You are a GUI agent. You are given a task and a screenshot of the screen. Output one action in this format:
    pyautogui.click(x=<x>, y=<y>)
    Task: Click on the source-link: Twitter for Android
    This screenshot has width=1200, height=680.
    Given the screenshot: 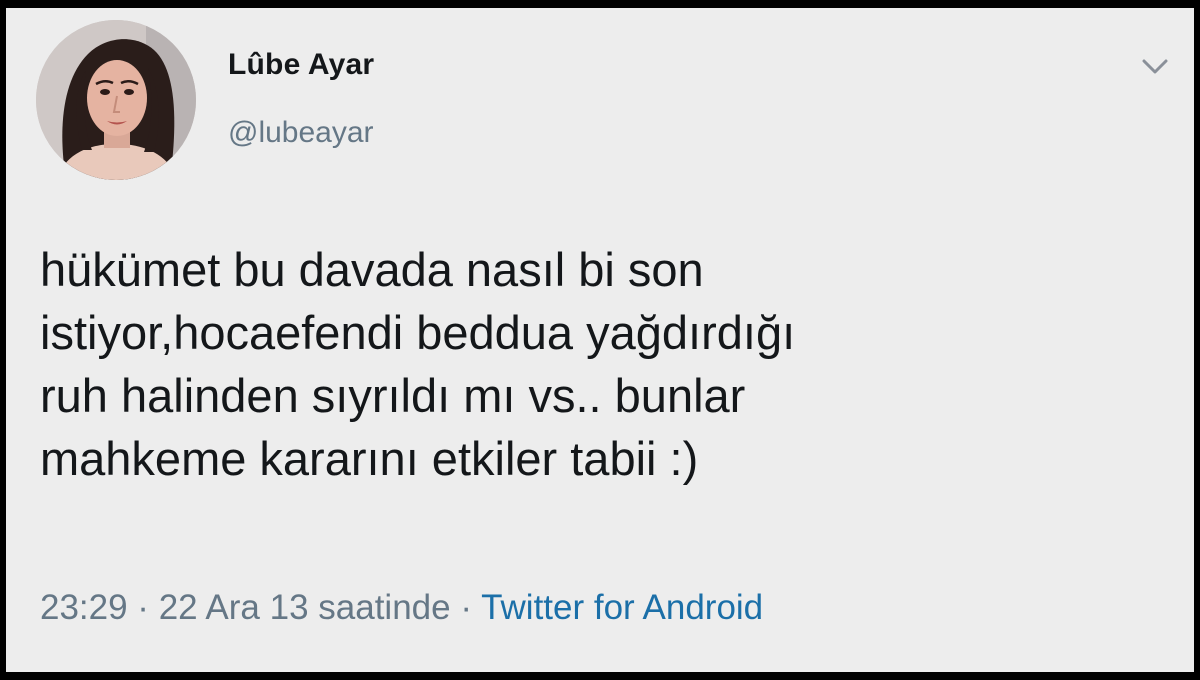 What is the action you would take?
    pyautogui.click(x=622, y=607)
    